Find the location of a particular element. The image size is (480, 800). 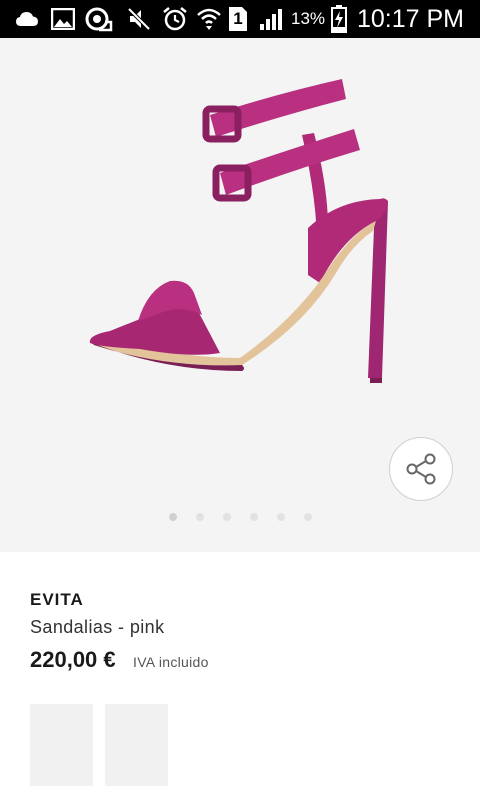

share-icon is located at coordinates (421, 469).